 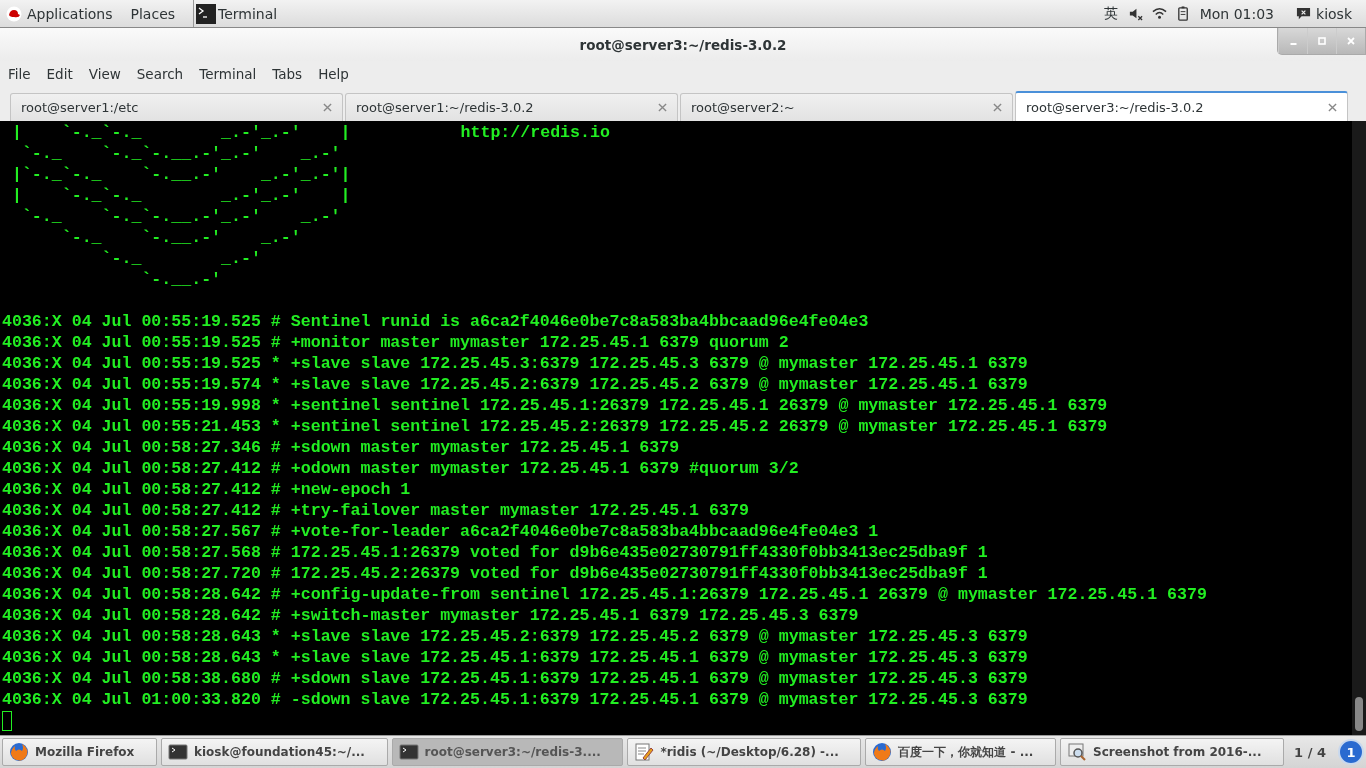 What do you see at coordinates (19, 74) in the screenshot?
I see `menu-item: File` at bounding box center [19, 74].